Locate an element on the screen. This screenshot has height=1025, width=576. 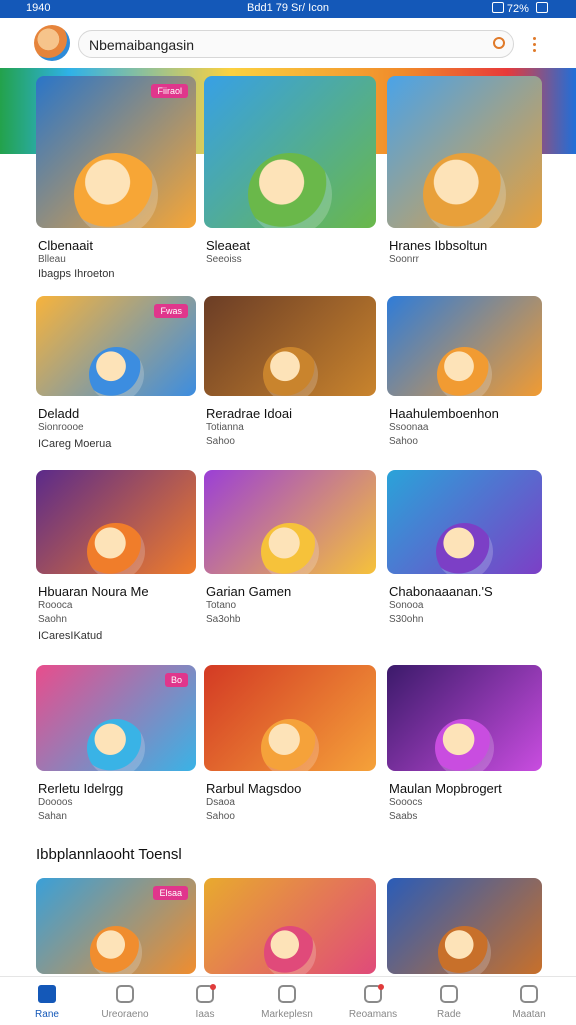
status-right: 72% is located at coordinates (518, 8).